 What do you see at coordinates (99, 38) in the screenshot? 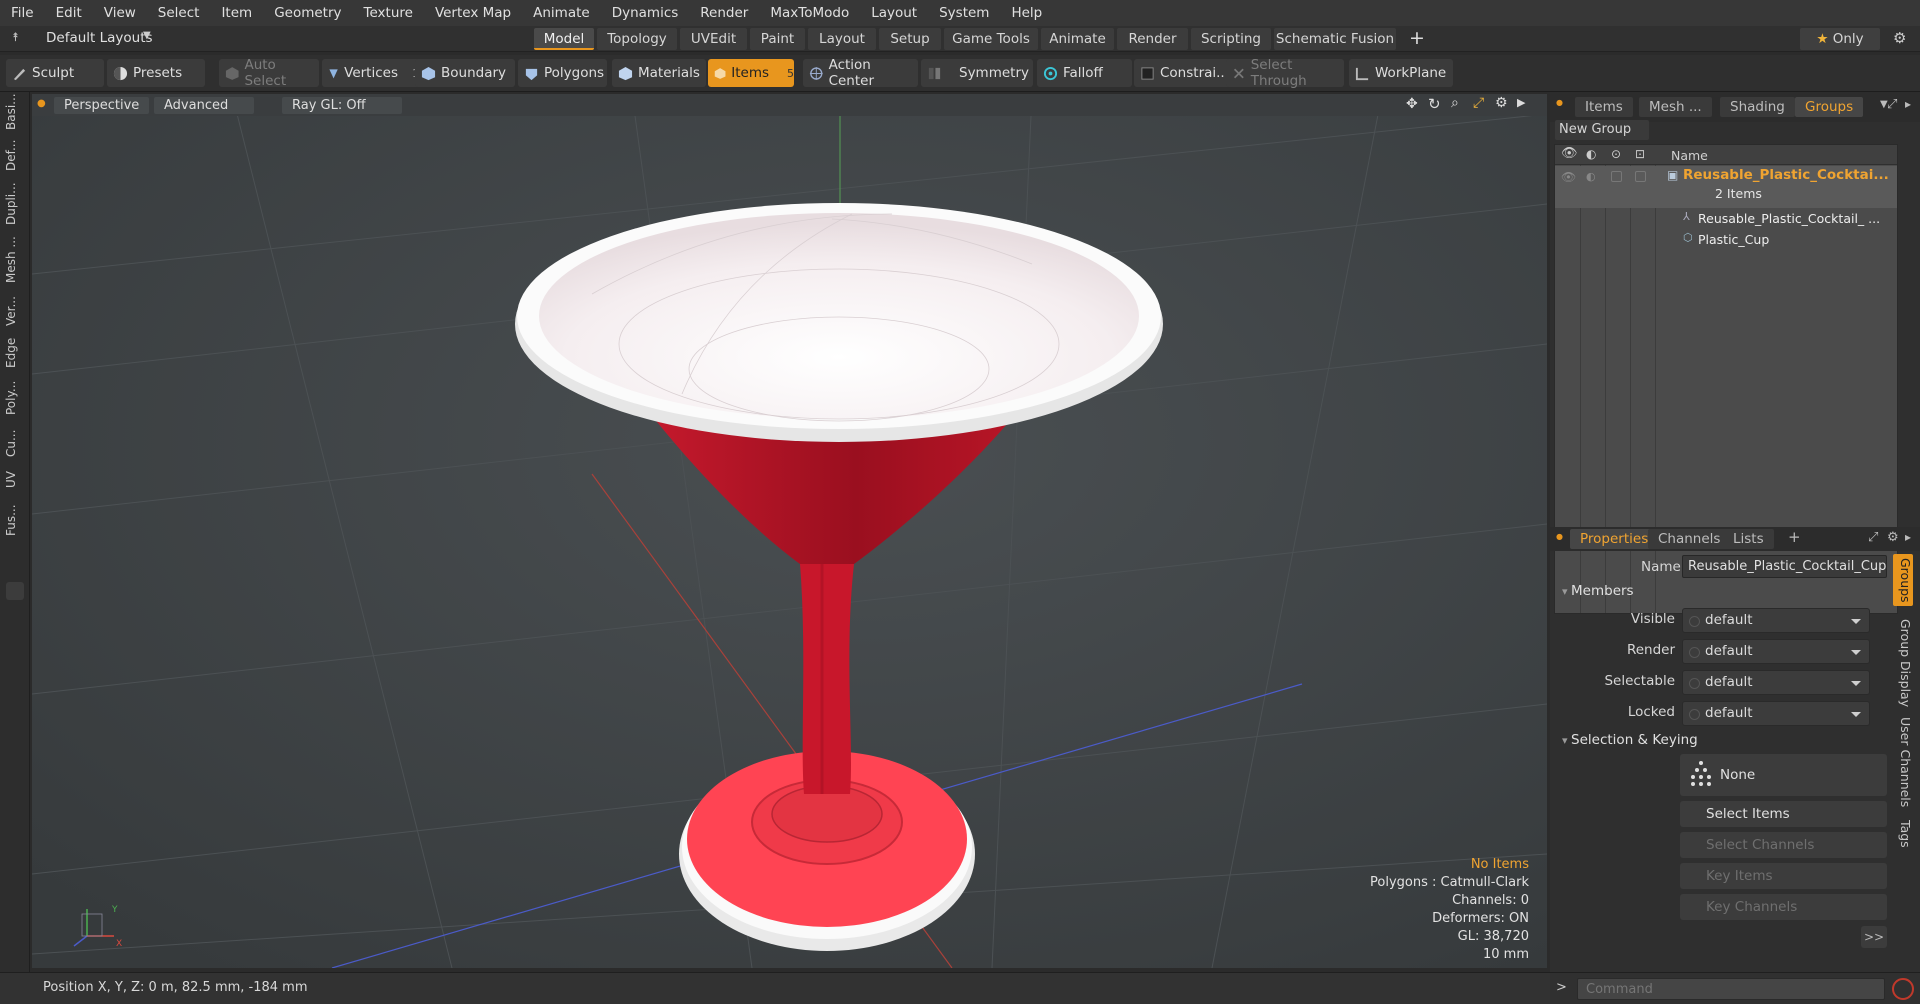
I see `layout-selector: Default Layouts` at bounding box center [99, 38].